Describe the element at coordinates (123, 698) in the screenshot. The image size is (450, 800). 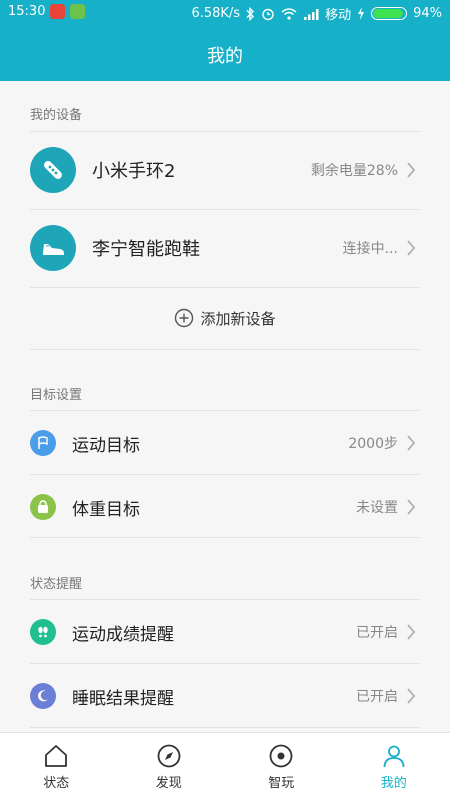
I see `reminder-label: 睡眠结果提醒` at that location.